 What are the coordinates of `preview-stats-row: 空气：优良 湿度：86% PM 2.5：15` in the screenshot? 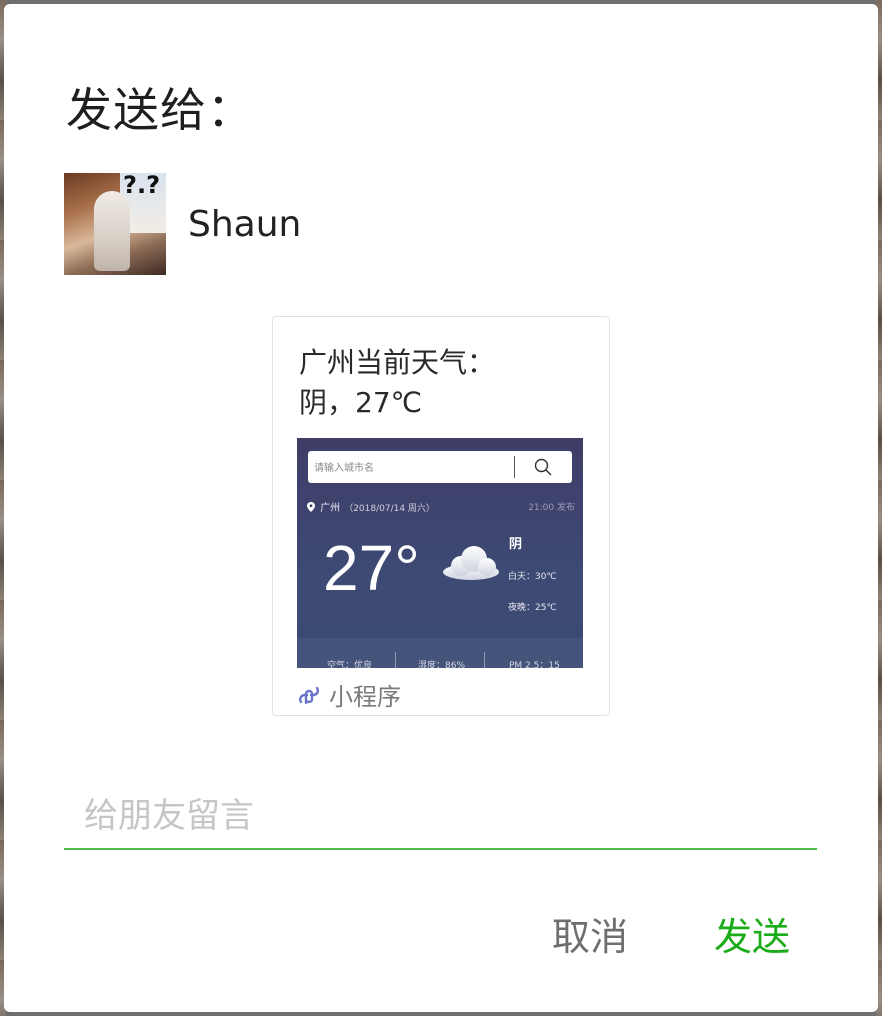 It's located at (440, 653).